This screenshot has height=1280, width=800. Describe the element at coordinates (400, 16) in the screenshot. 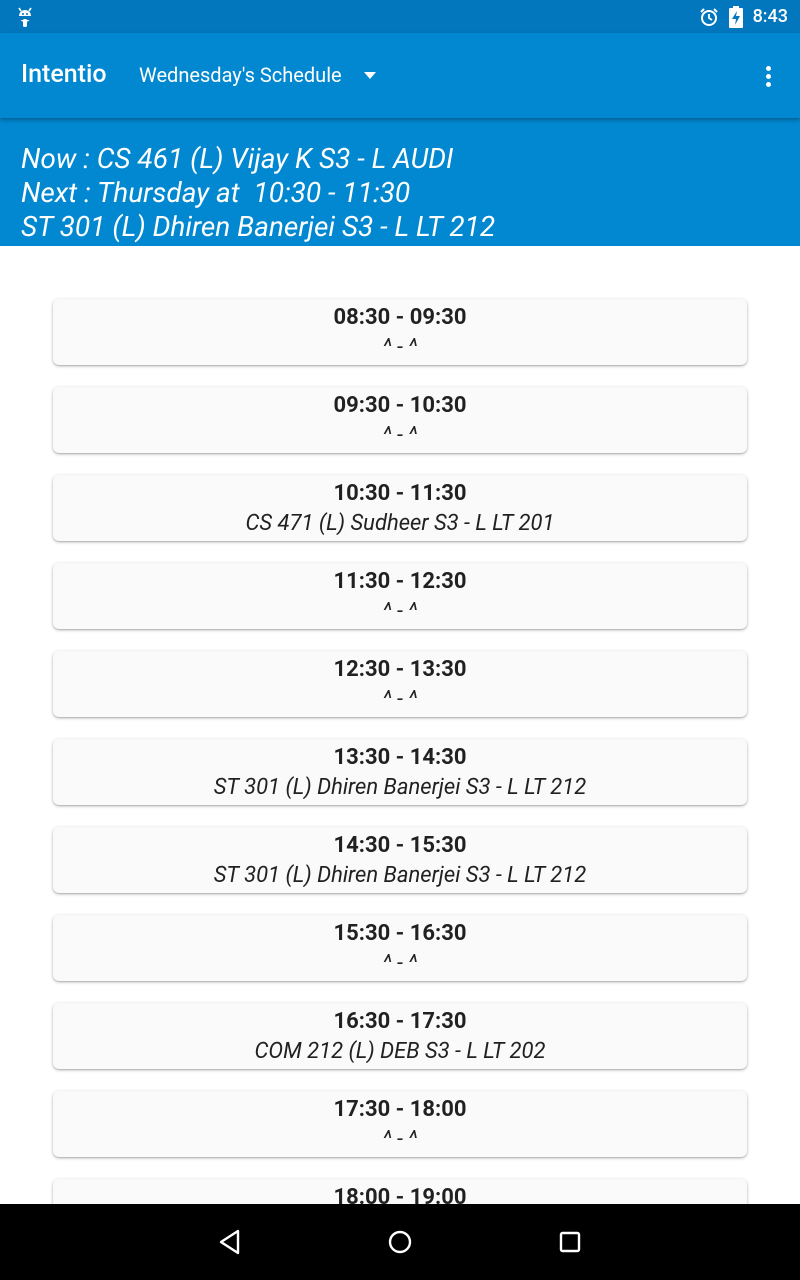

I see `status-bar: 8:43` at that location.